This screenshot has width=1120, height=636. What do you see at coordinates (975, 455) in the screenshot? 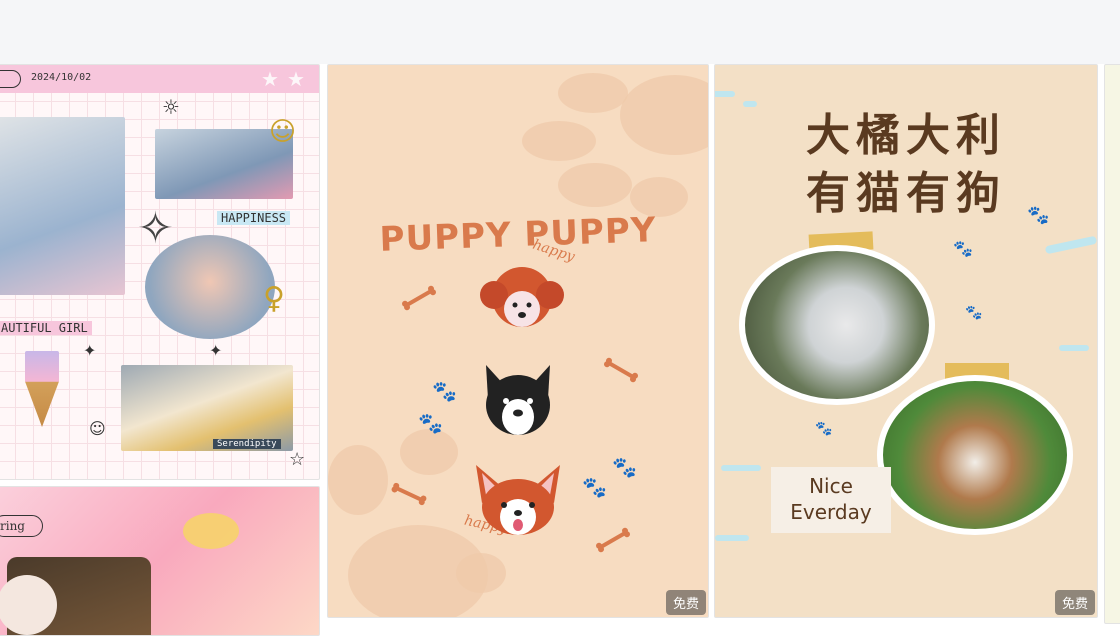
I see `photo-dog-circle` at bounding box center [975, 455].